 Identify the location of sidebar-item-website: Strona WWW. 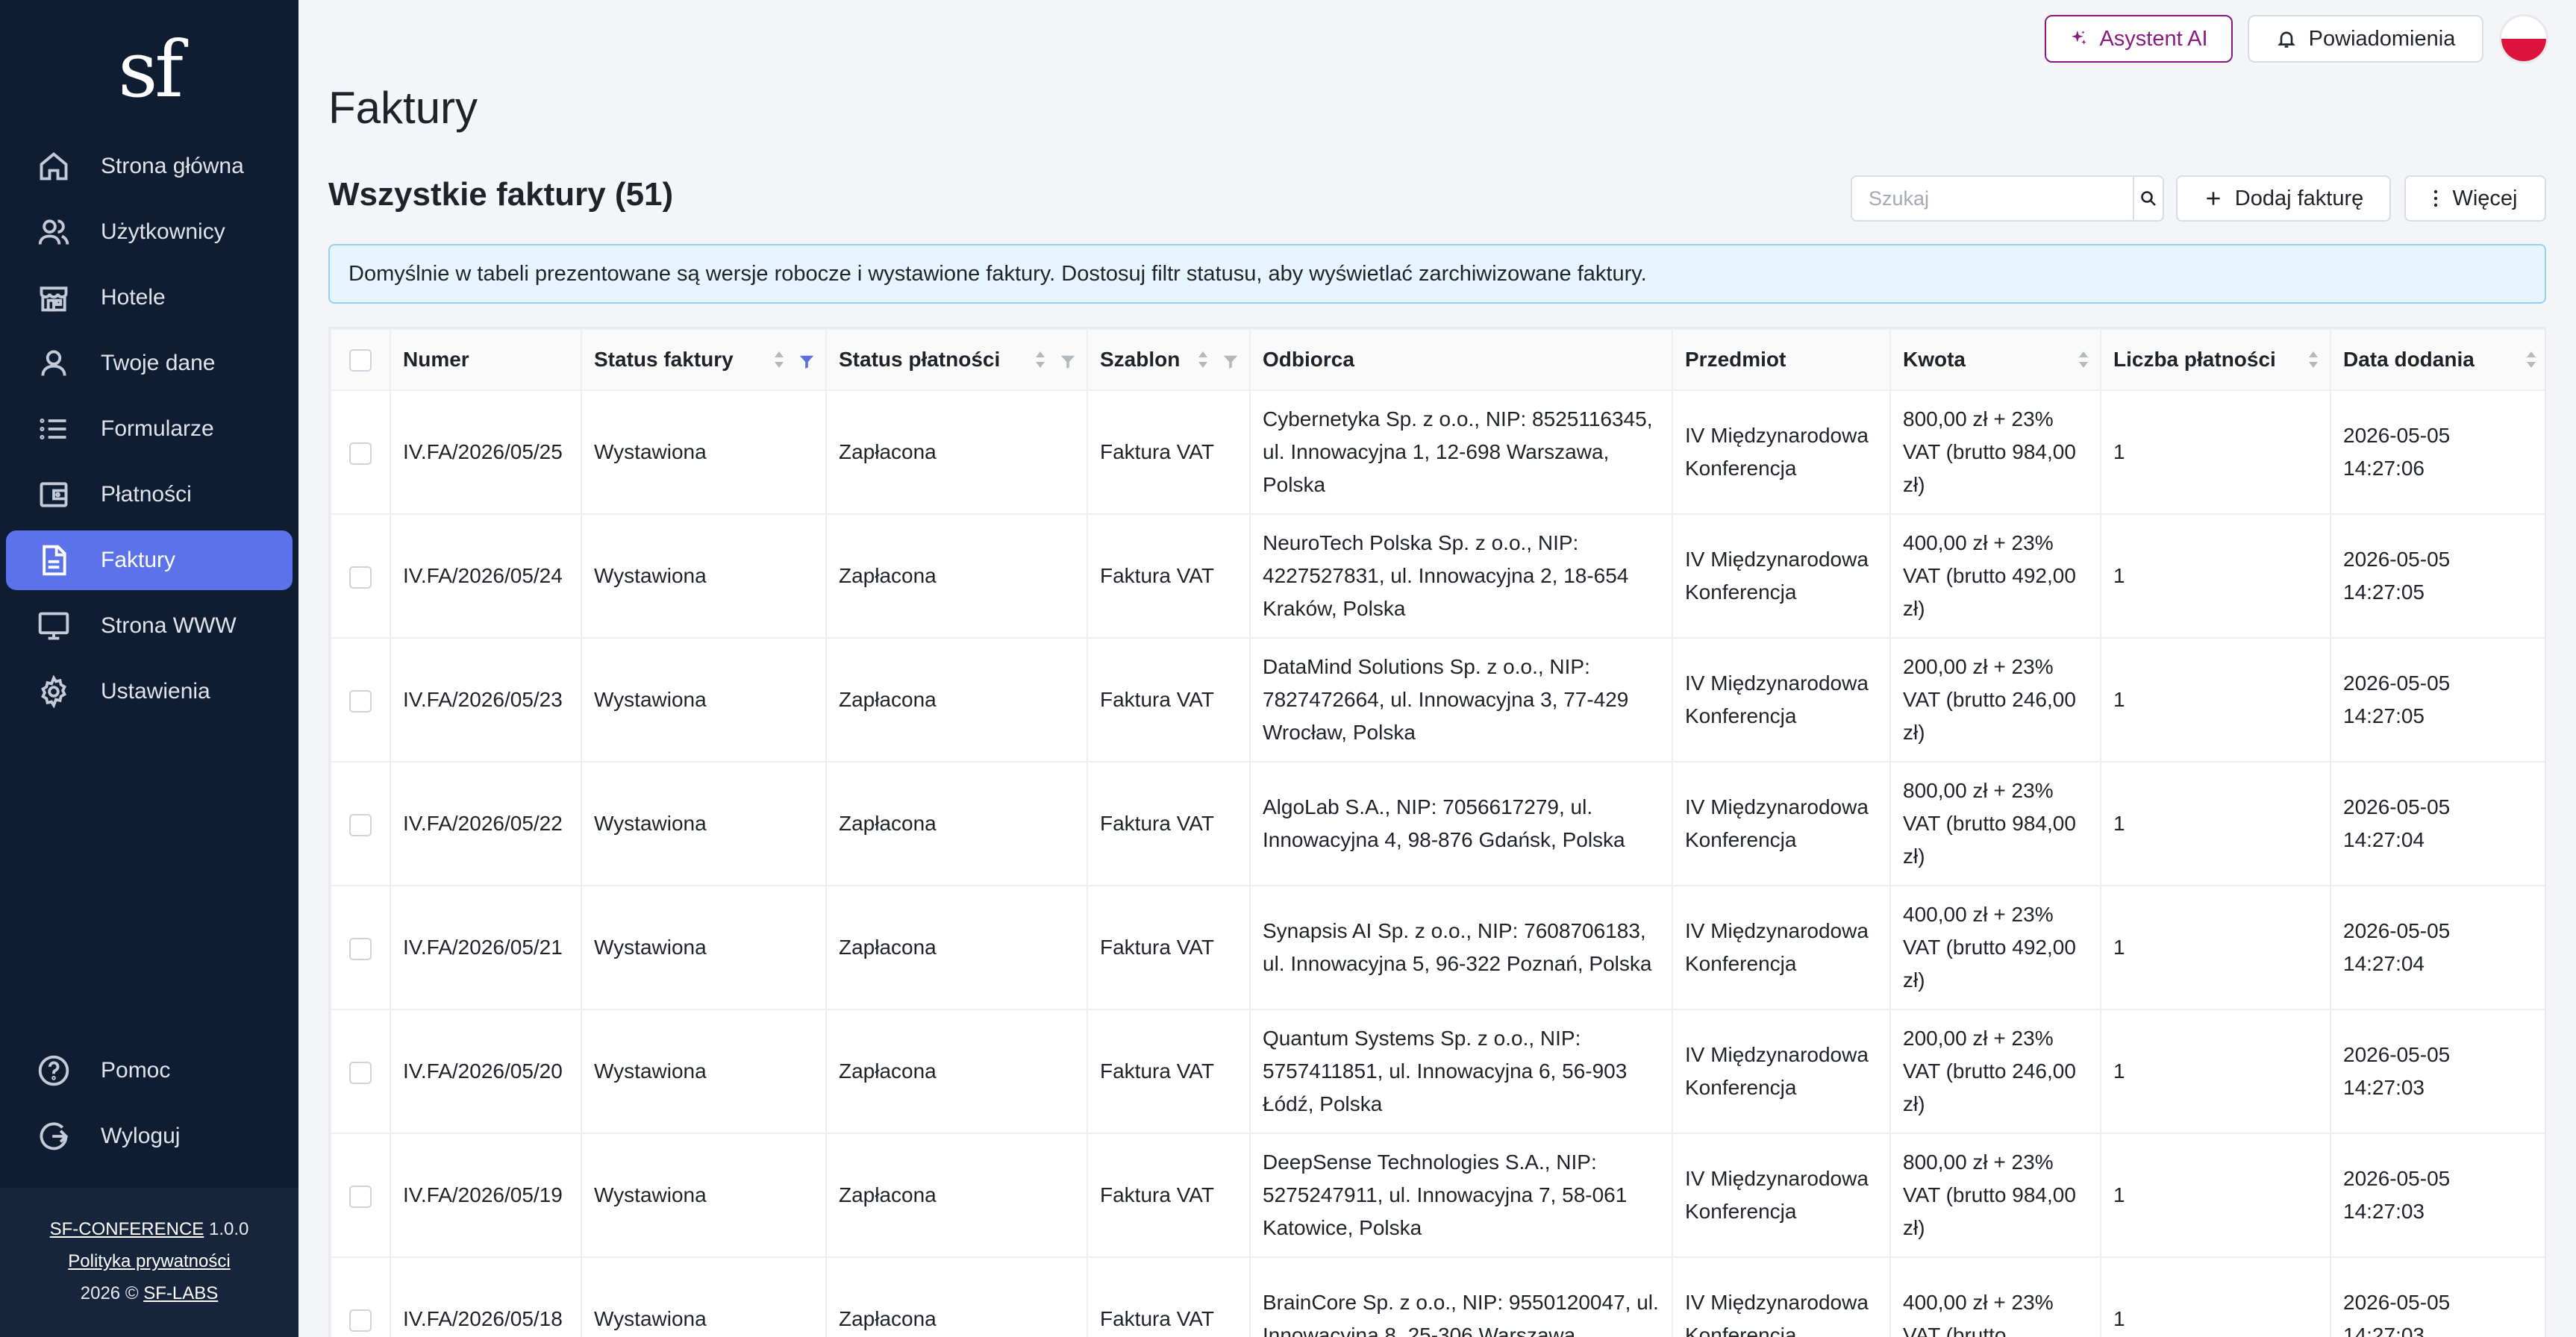
(149, 626).